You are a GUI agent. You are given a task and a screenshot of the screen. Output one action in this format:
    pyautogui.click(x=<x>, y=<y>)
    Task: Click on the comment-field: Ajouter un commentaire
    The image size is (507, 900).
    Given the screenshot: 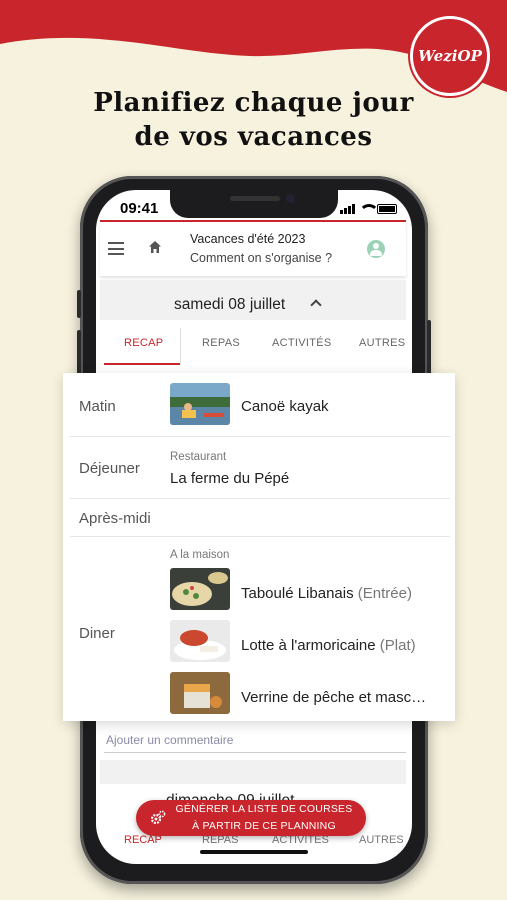 What is the action you would take?
    pyautogui.click(x=169, y=740)
    